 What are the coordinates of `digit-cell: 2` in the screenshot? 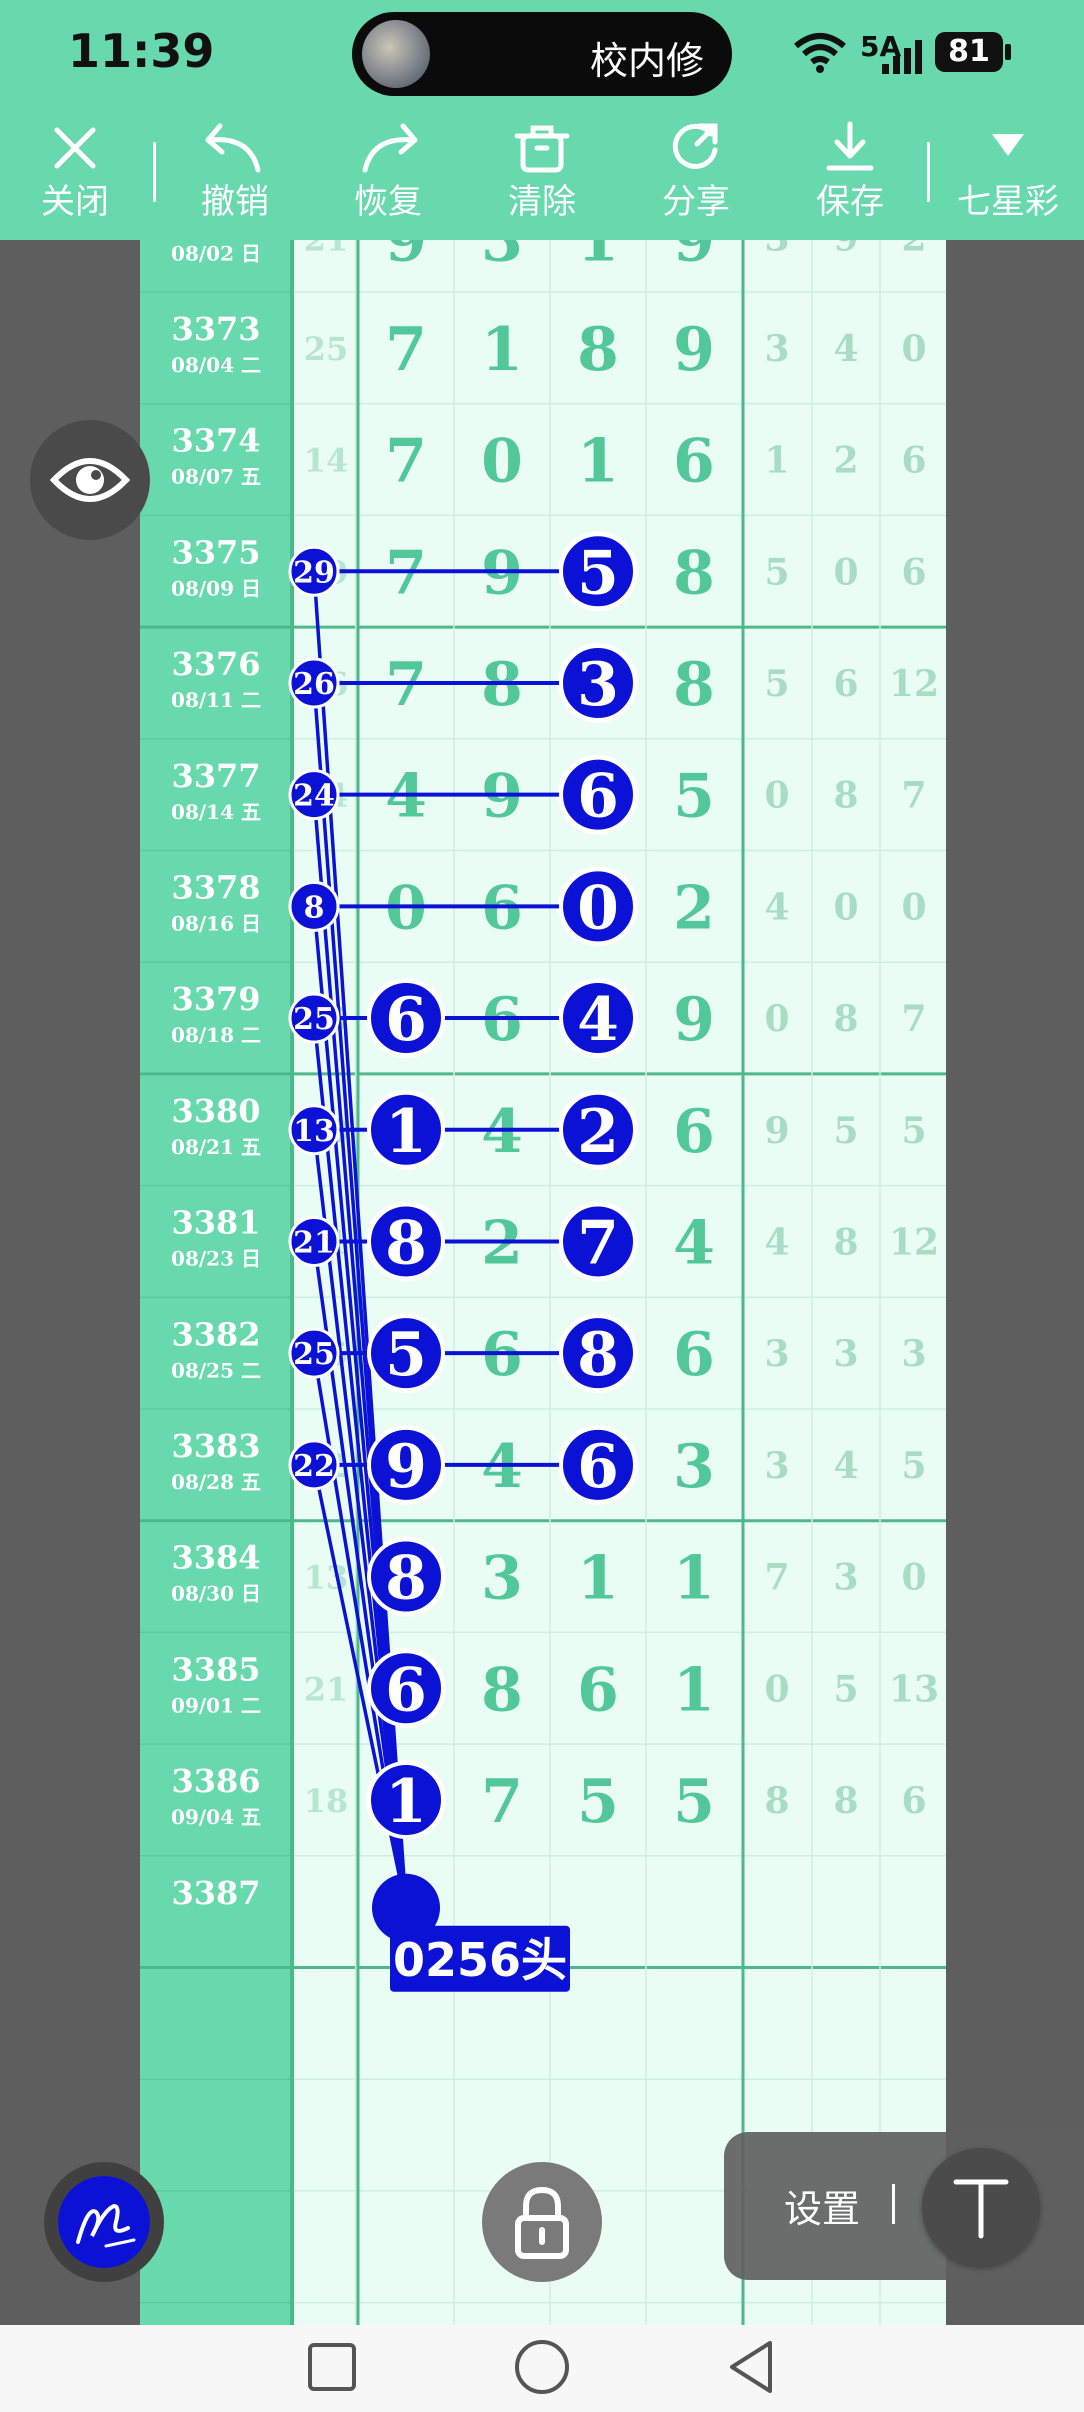 It's located at (694, 908).